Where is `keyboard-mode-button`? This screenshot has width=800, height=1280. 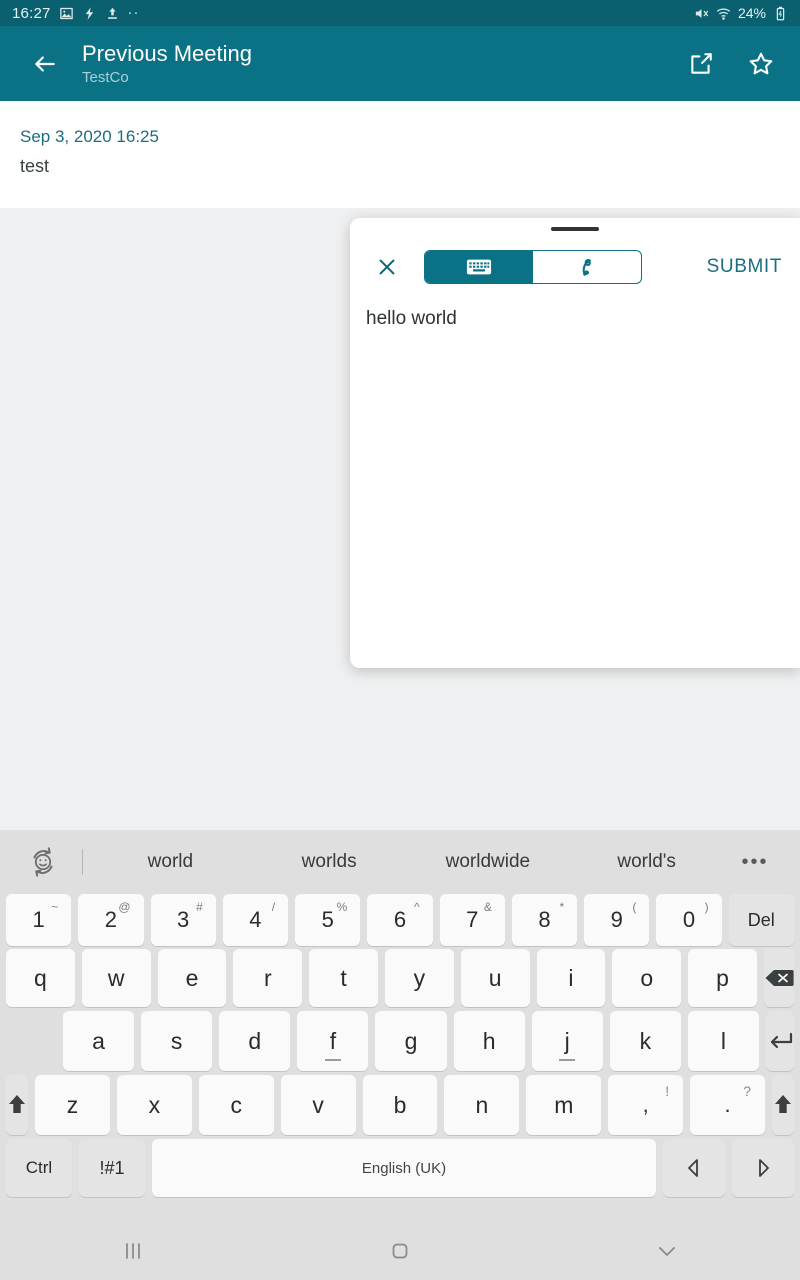
keyboard-mode-button is located at coordinates (479, 267).